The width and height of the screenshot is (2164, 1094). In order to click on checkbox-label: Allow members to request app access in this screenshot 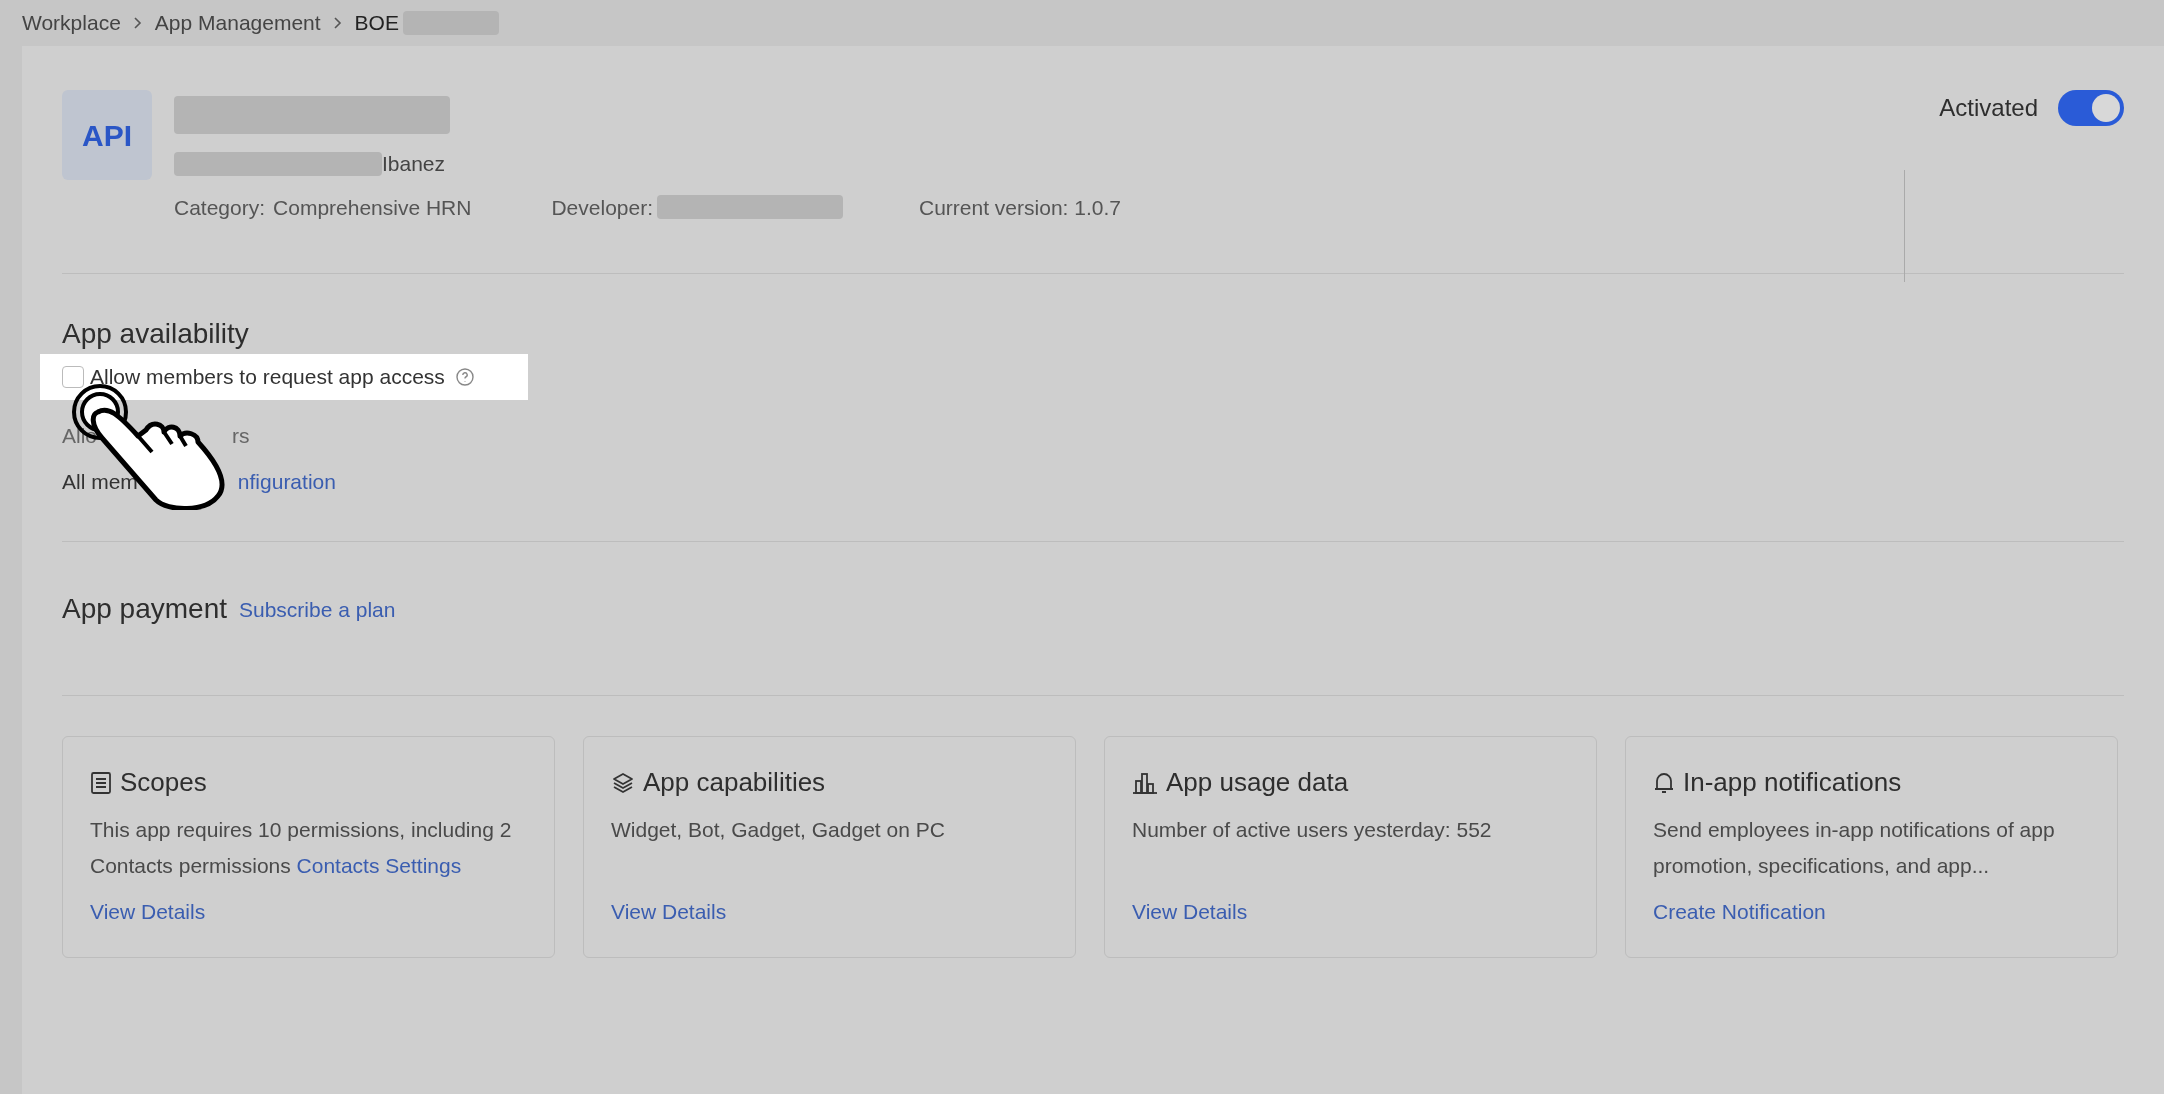, I will do `click(267, 377)`.